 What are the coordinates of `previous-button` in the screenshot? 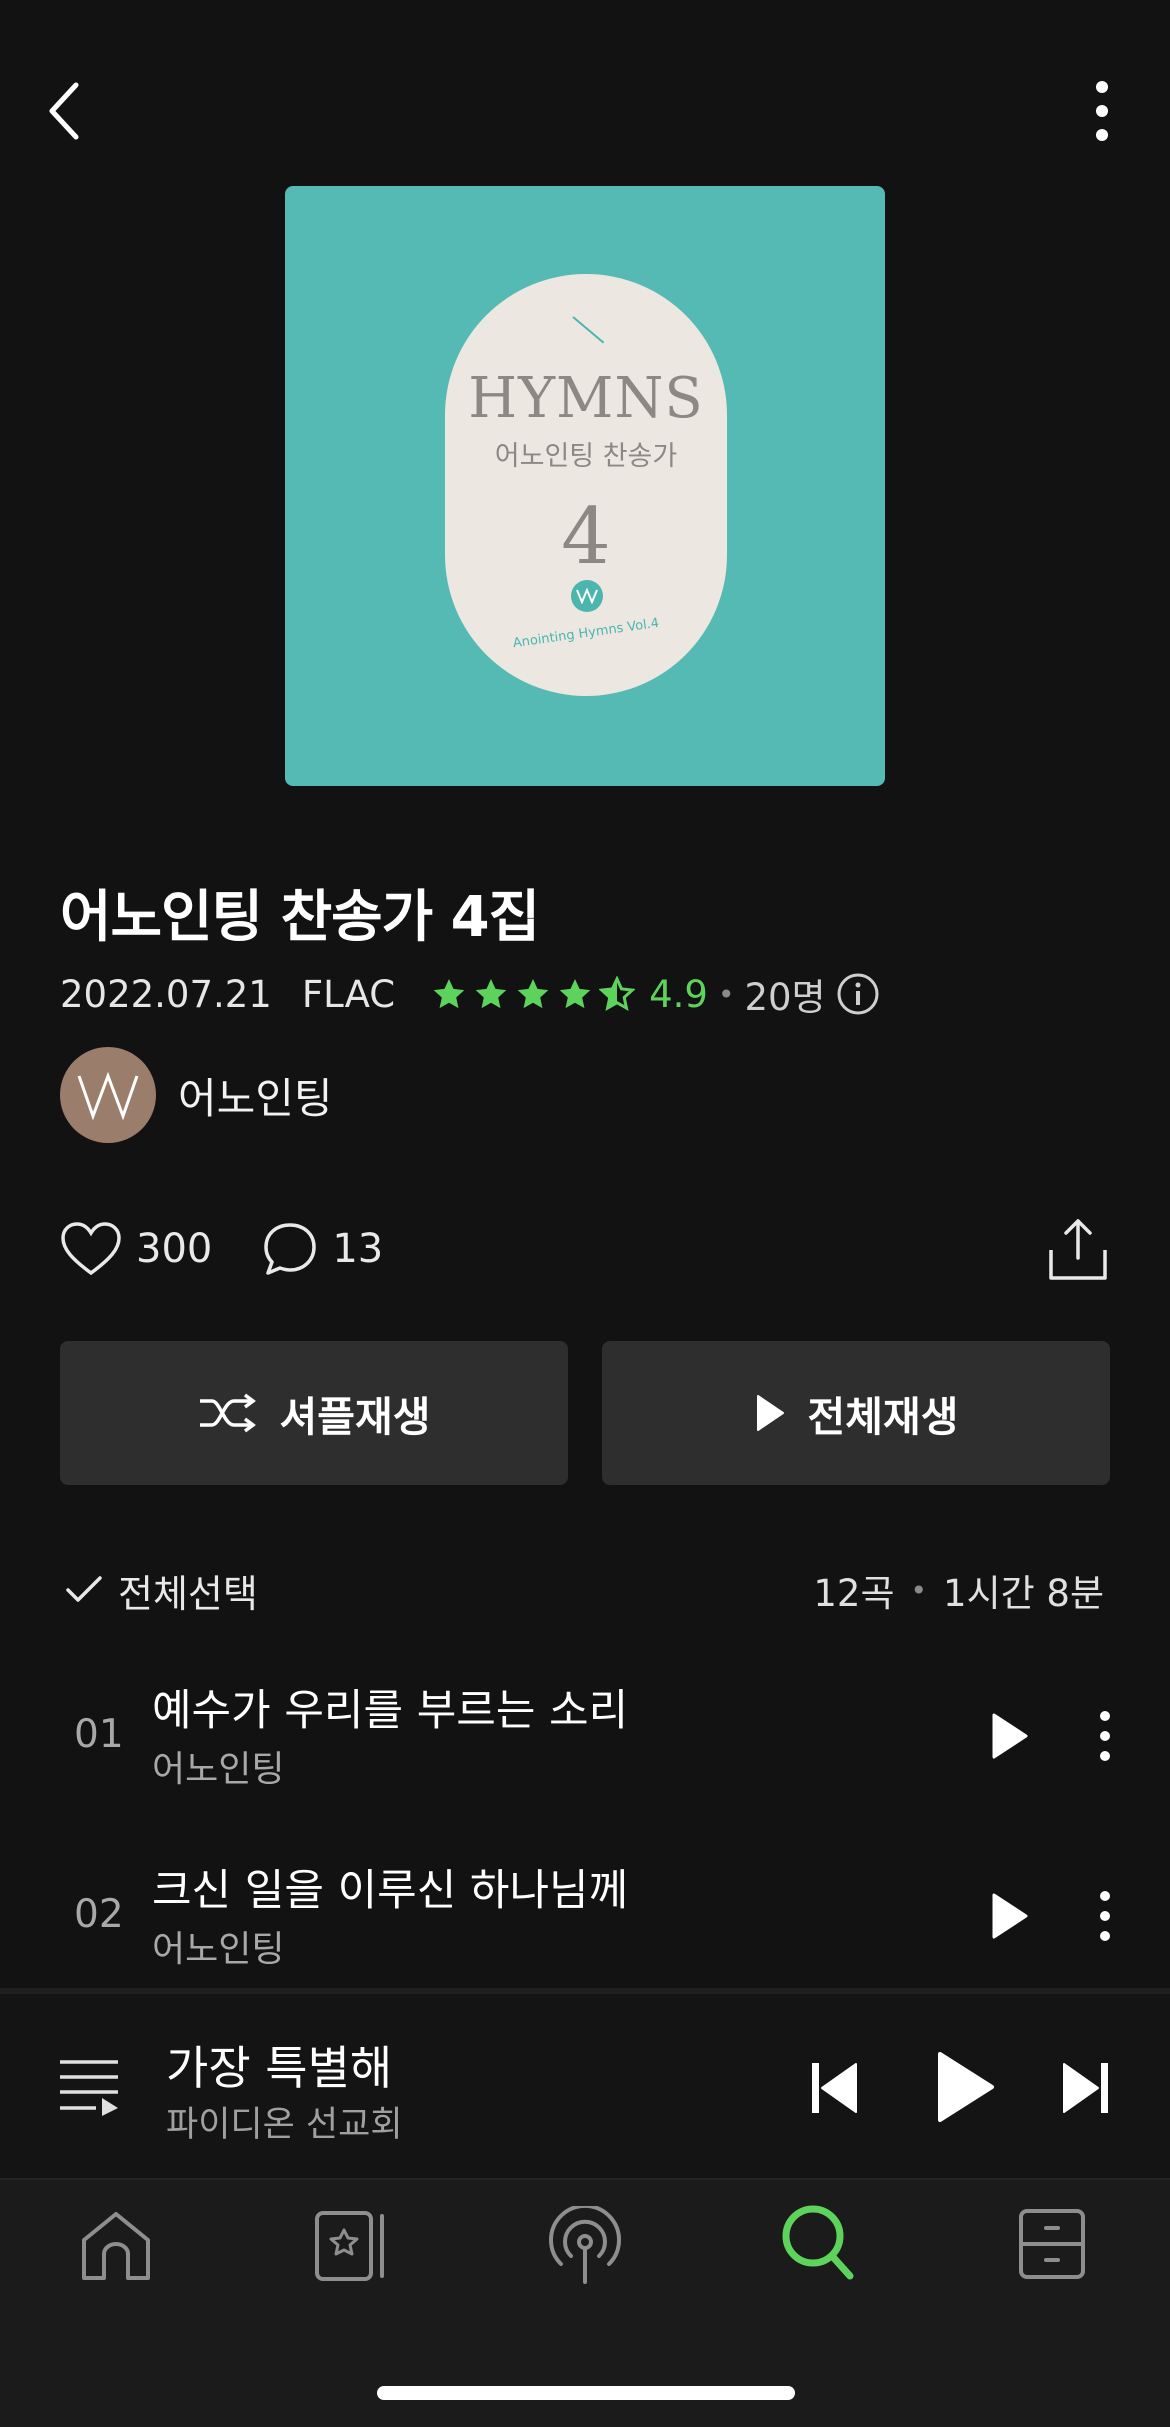 It's located at (835, 2088).